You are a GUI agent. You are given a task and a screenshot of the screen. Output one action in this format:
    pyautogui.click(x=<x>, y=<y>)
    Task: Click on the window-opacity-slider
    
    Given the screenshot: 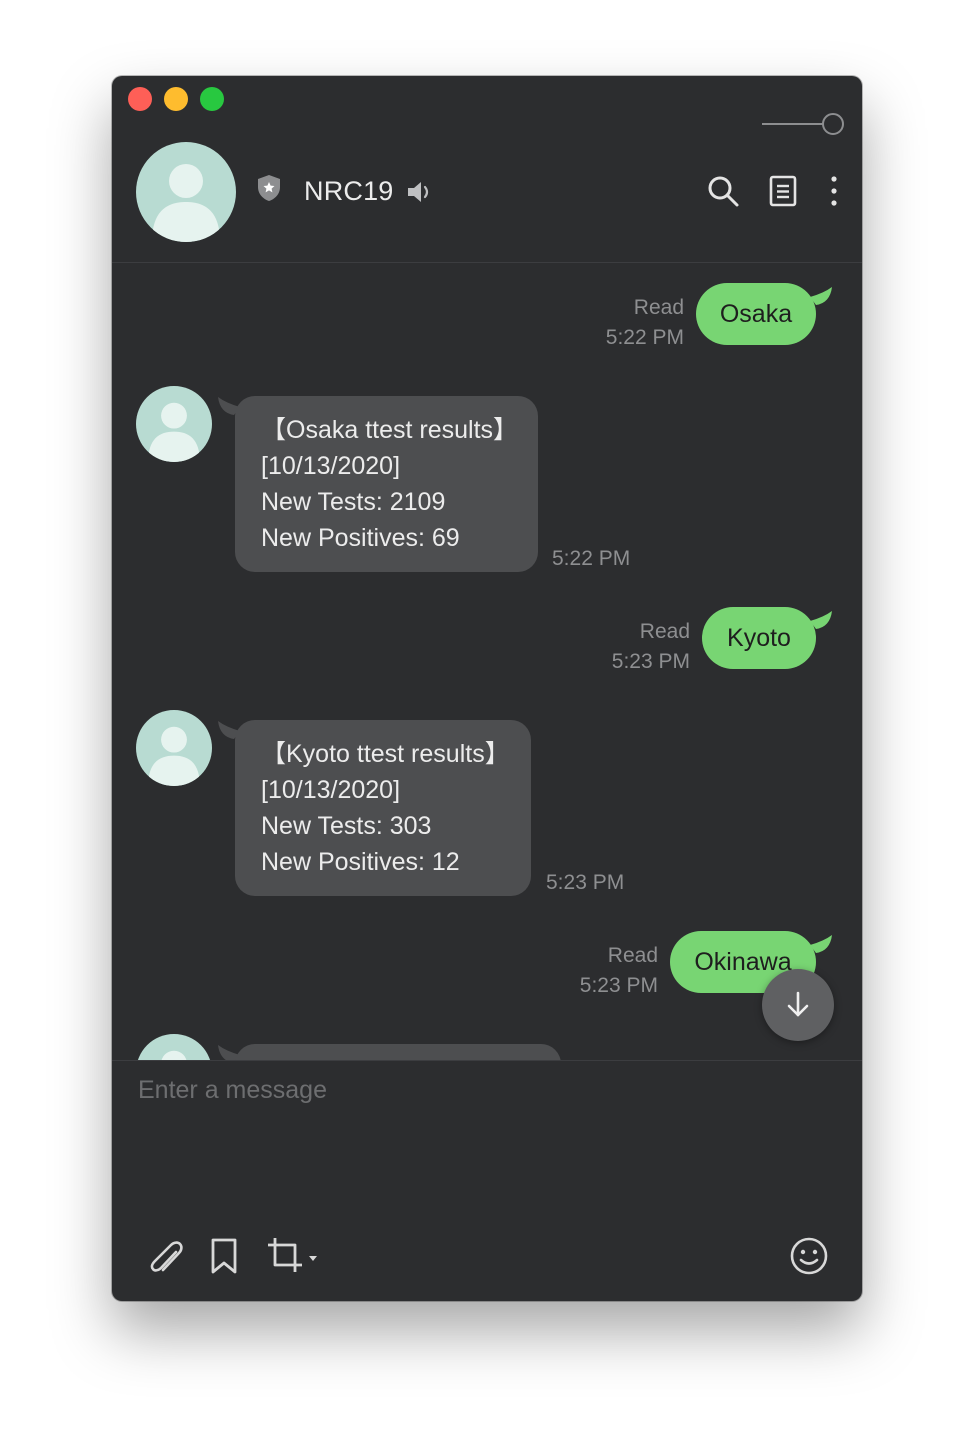 What is the action you would take?
    pyautogui.click(x=804, y=124)
    